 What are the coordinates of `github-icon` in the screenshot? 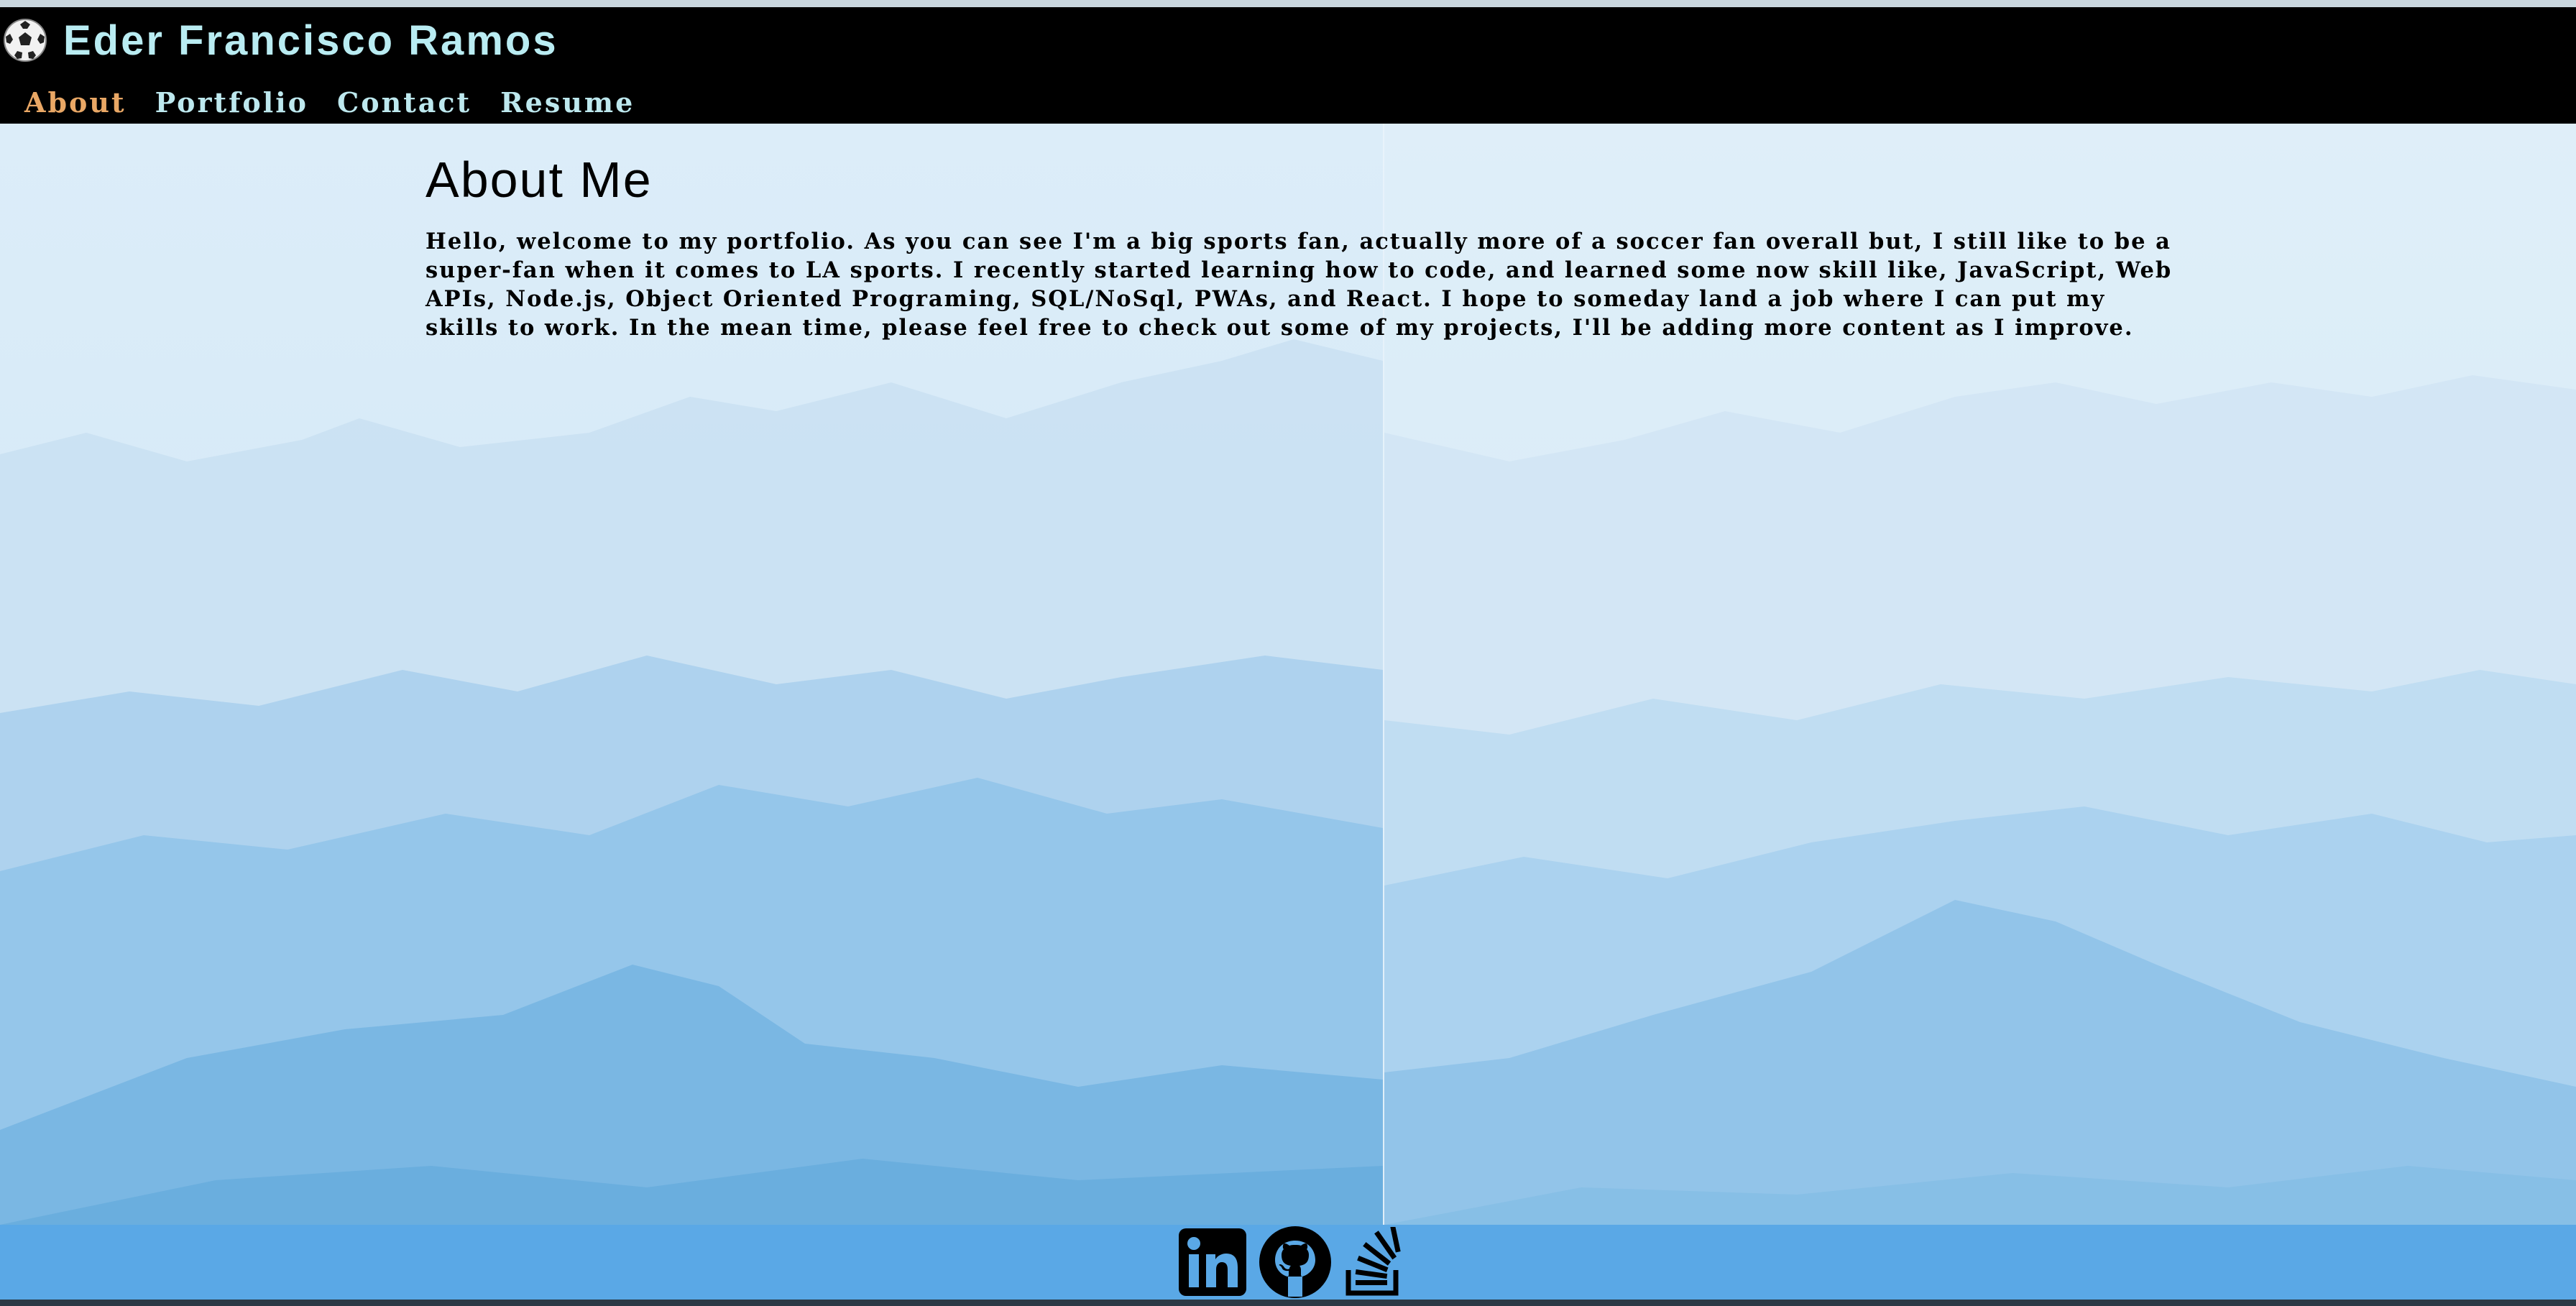 It's located at (1295, 1264).